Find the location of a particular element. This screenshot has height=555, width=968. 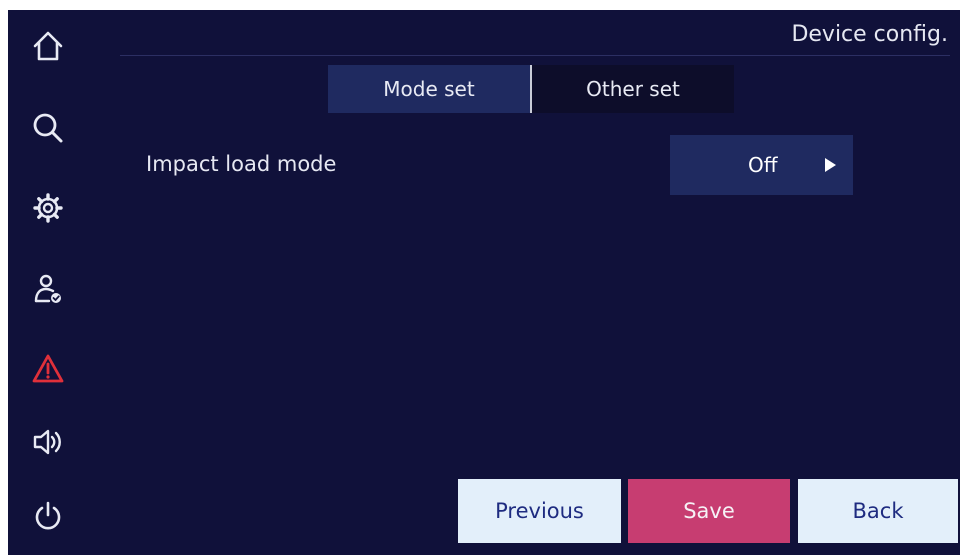

impact-load-mode-value: Off is located at coordinates (763, 165).